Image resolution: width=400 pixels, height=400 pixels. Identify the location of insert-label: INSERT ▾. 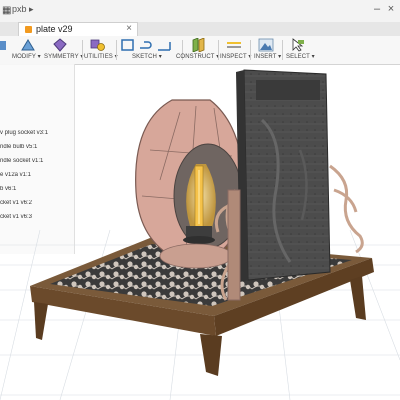
(268, 57).